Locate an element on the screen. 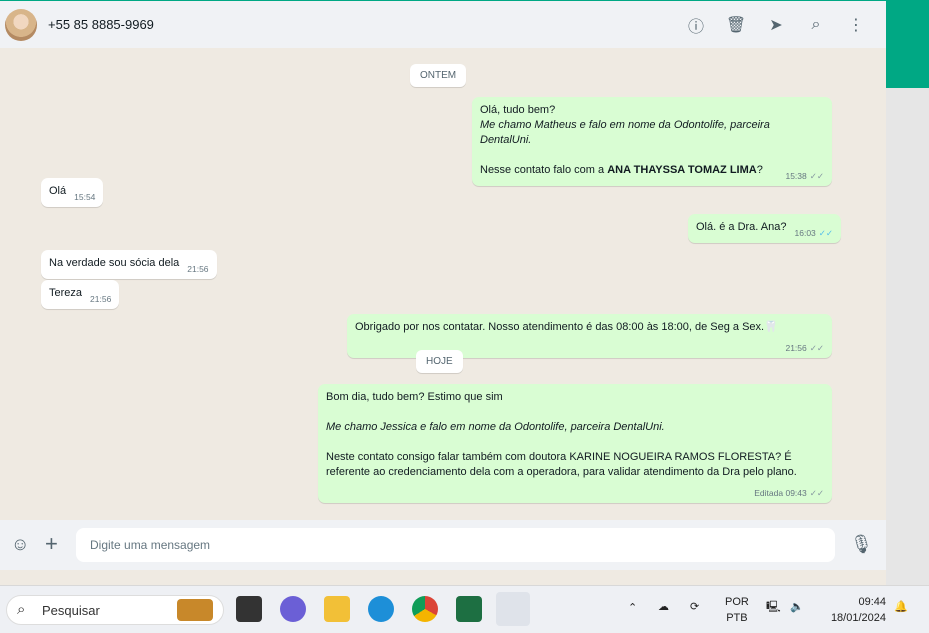 The image size is (929, 633). message-text: Olá. é a Dra. Ana? is located at coordinates (741, 227).